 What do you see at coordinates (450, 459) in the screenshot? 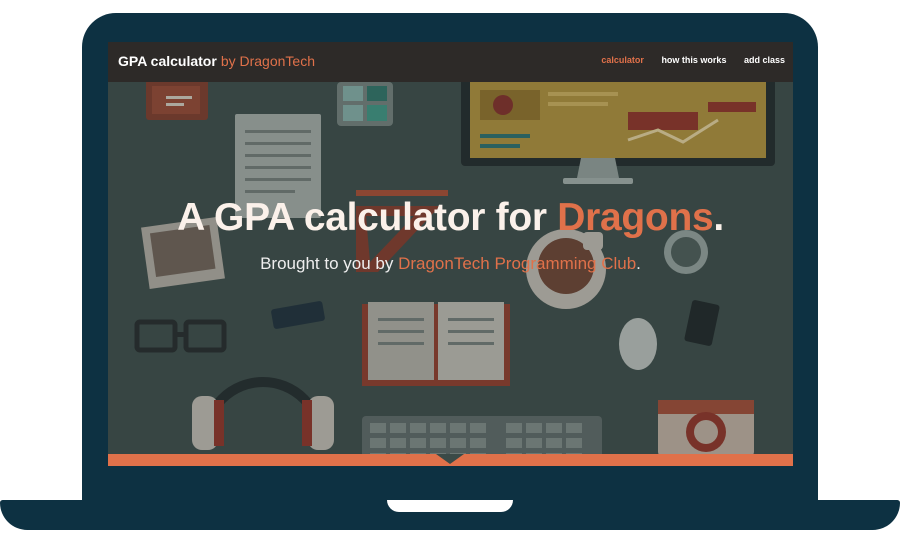
I see `scroll-down-arrow-icon` at bounding box center [450, 459].